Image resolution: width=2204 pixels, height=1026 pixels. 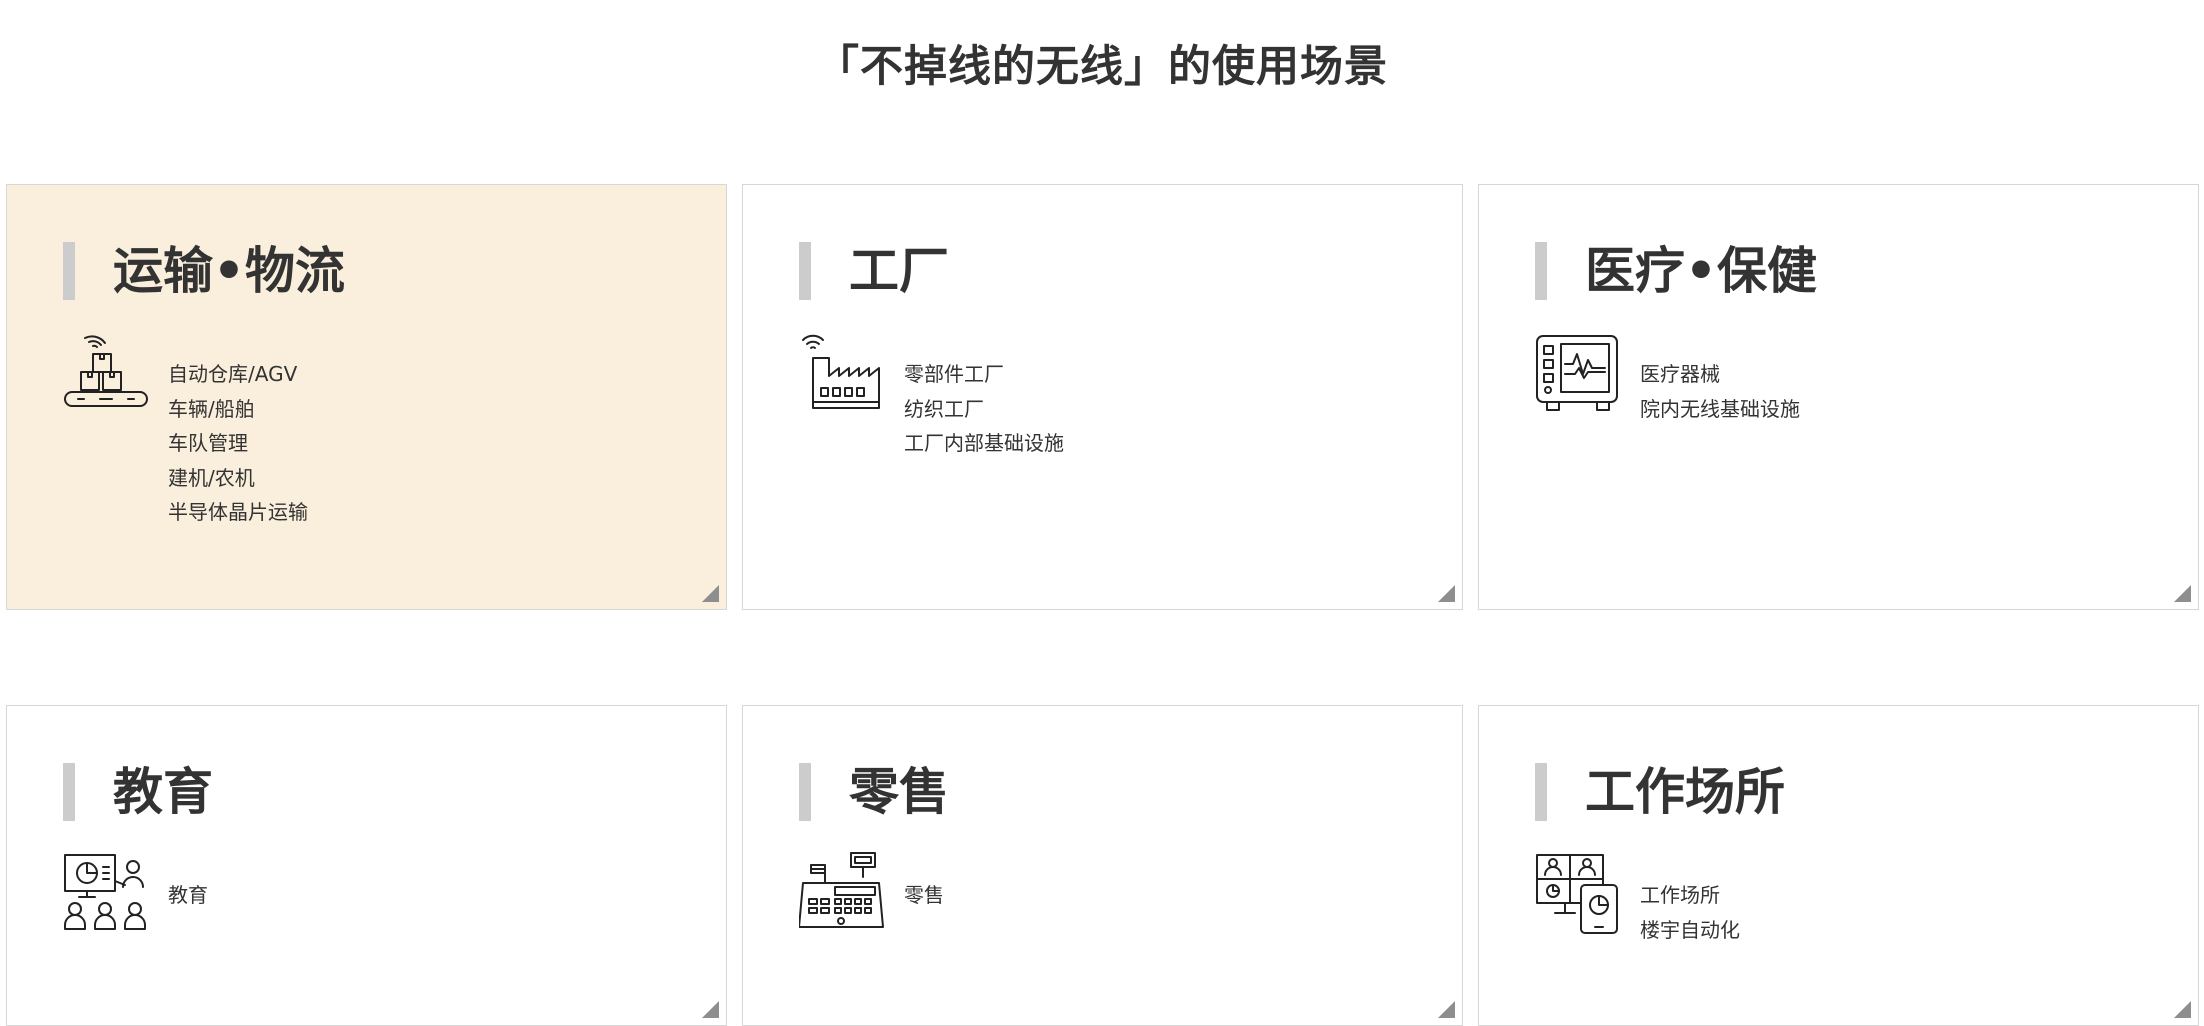 I want to click on list-item: 建机/农机, so click(x=211, y=477).